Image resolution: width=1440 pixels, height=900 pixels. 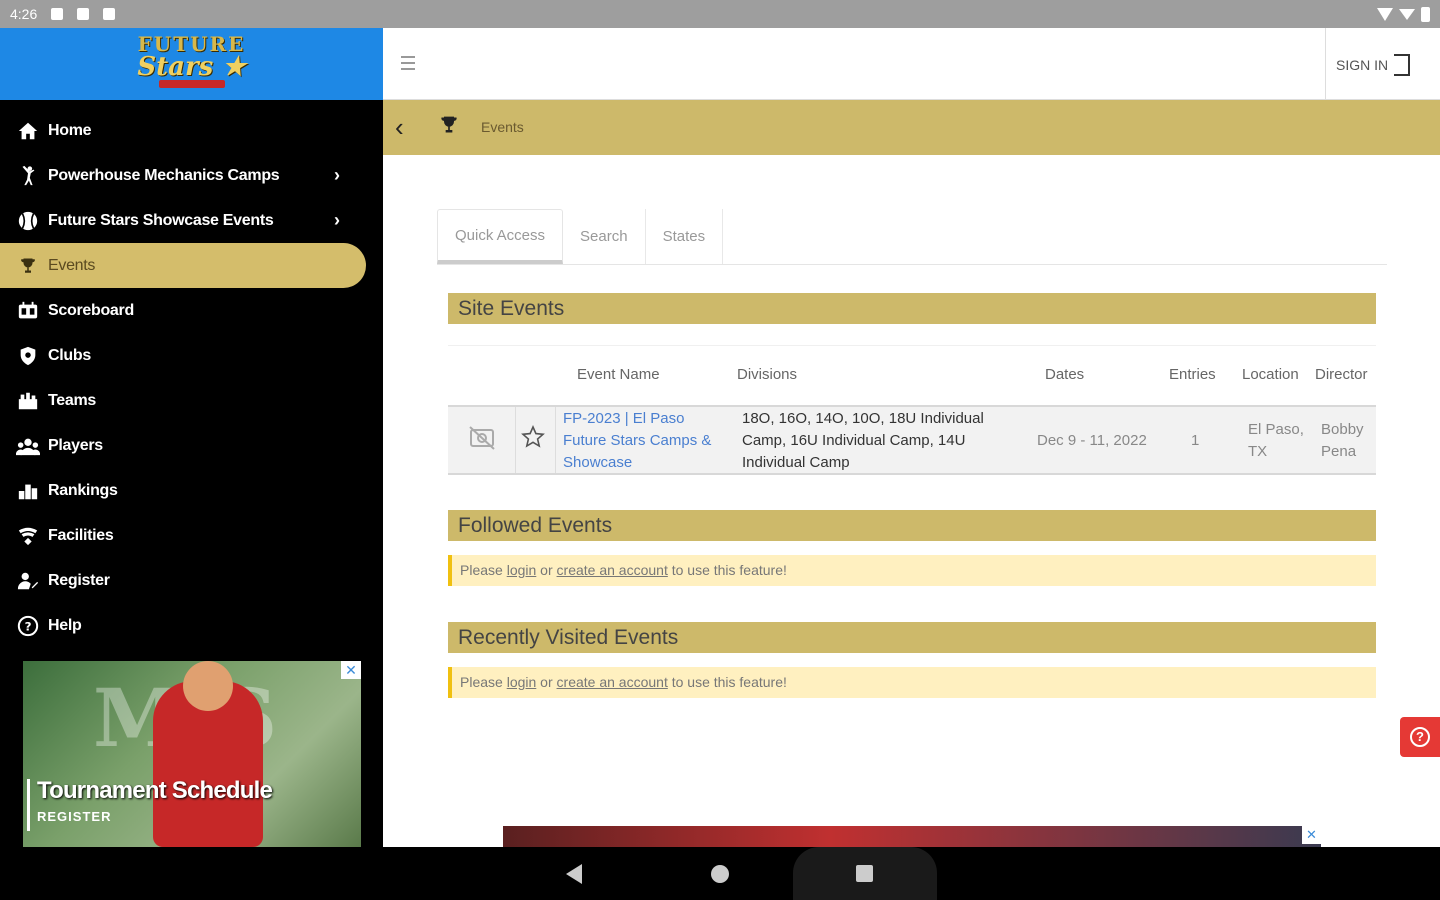 I want to click on sidebar-item-label: Help, so click(x=65, y=625).